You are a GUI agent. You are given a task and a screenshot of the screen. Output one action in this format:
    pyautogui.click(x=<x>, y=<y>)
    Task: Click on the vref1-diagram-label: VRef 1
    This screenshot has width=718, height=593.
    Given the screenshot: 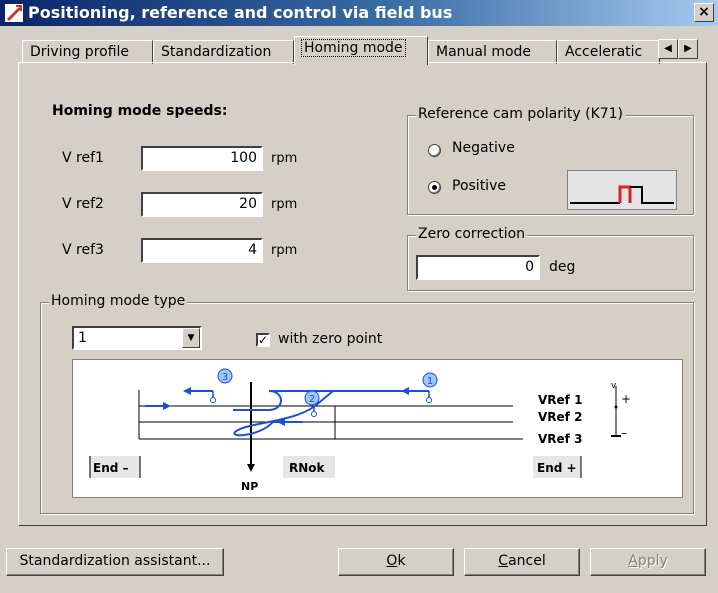 What is the action you would take?
    pyautogui.click(x=560, y=400)
    